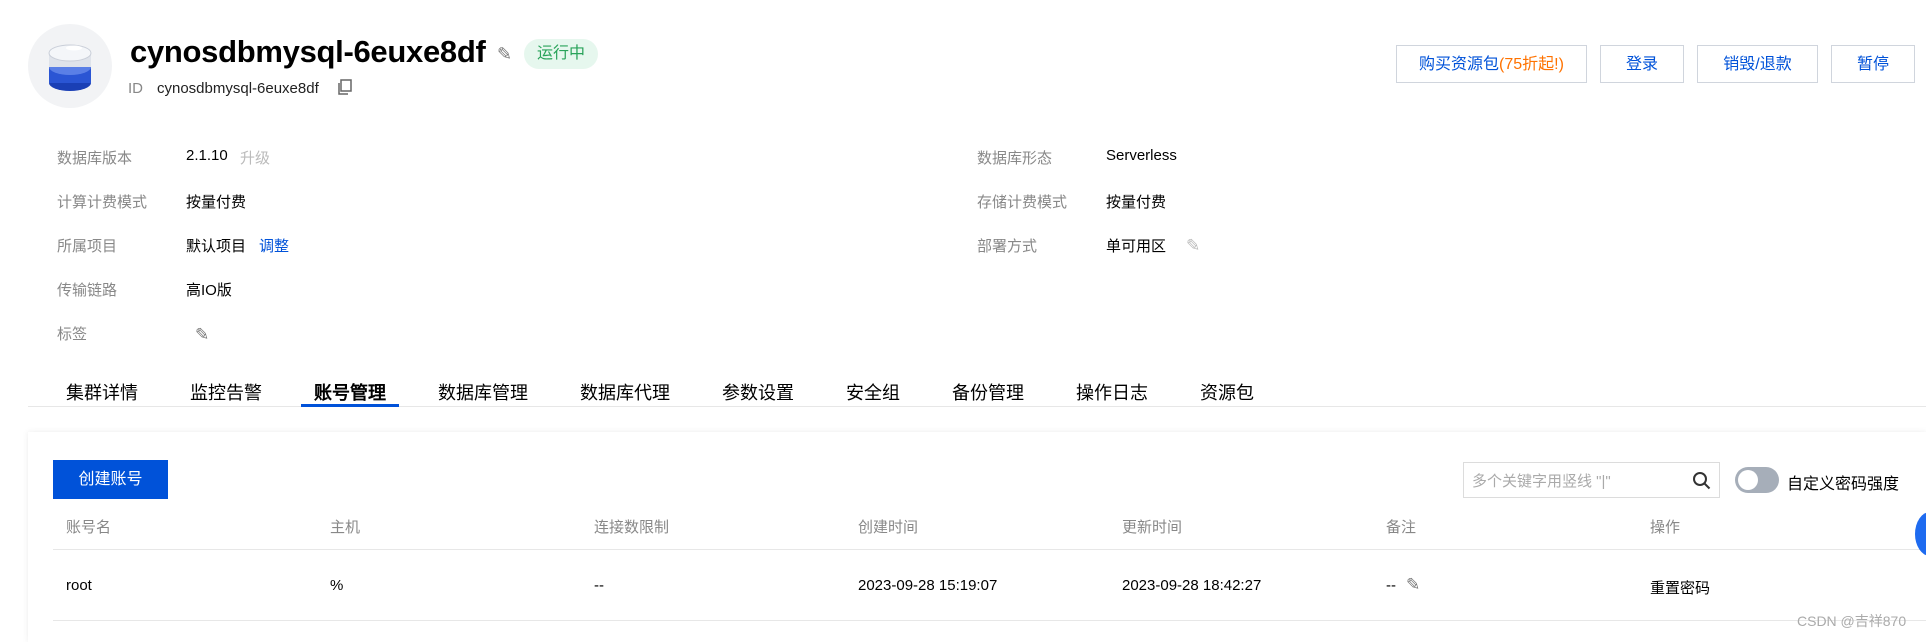 This screenshot has width=1926, height=642. What do you see at coordinates (337, 585) in the screenshot?
I see `cell-host: %` at bounding box center [337, 585].